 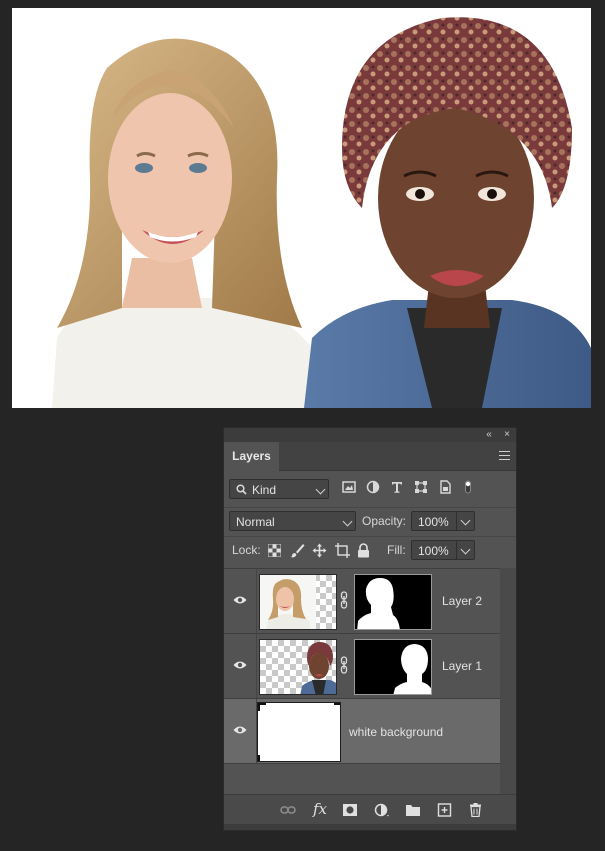 I want to click on opacity-label: Opacity:, so click(x=384, y=521).